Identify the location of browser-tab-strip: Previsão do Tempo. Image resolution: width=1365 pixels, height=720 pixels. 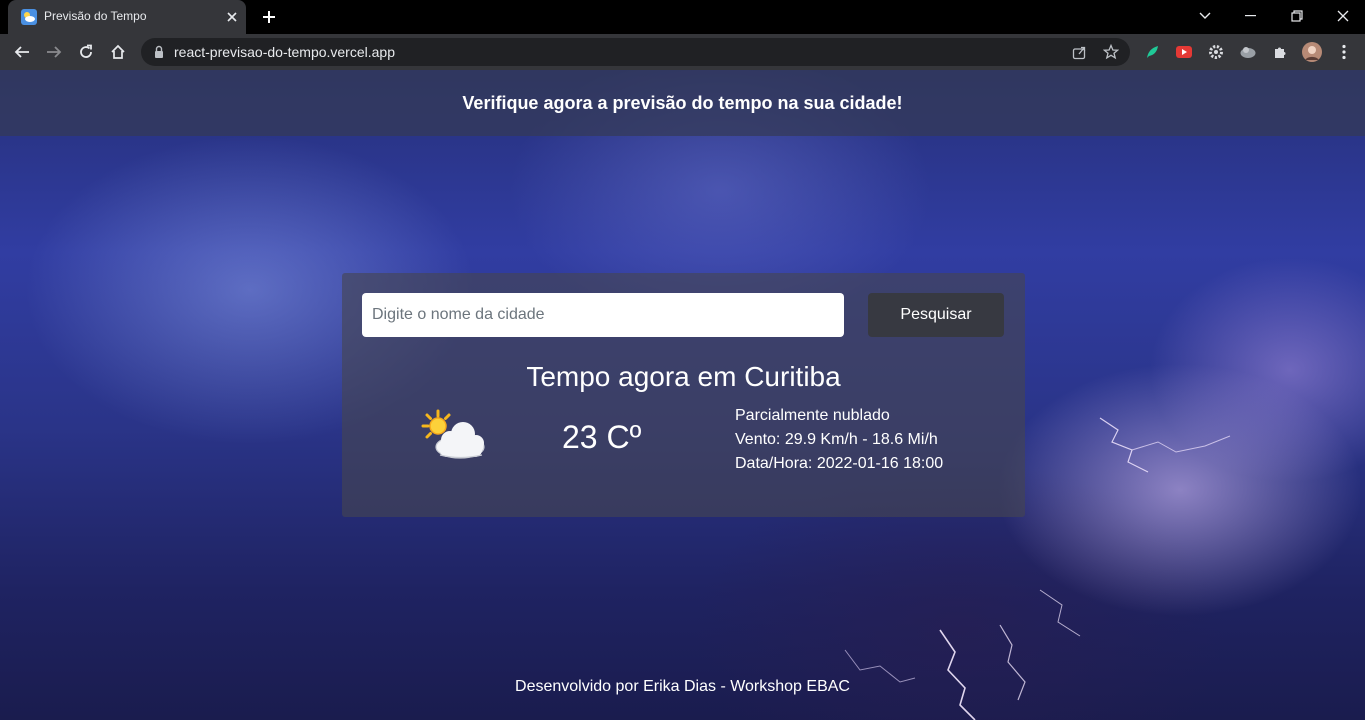
(682, 17).